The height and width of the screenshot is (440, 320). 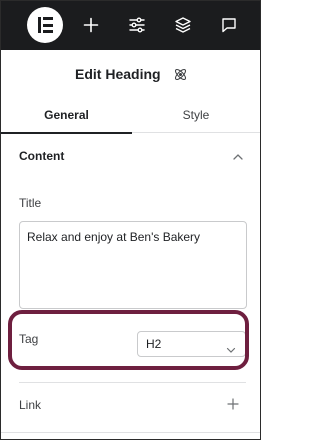 I want to click on tab-style: Style, so click(x=196, y=115).